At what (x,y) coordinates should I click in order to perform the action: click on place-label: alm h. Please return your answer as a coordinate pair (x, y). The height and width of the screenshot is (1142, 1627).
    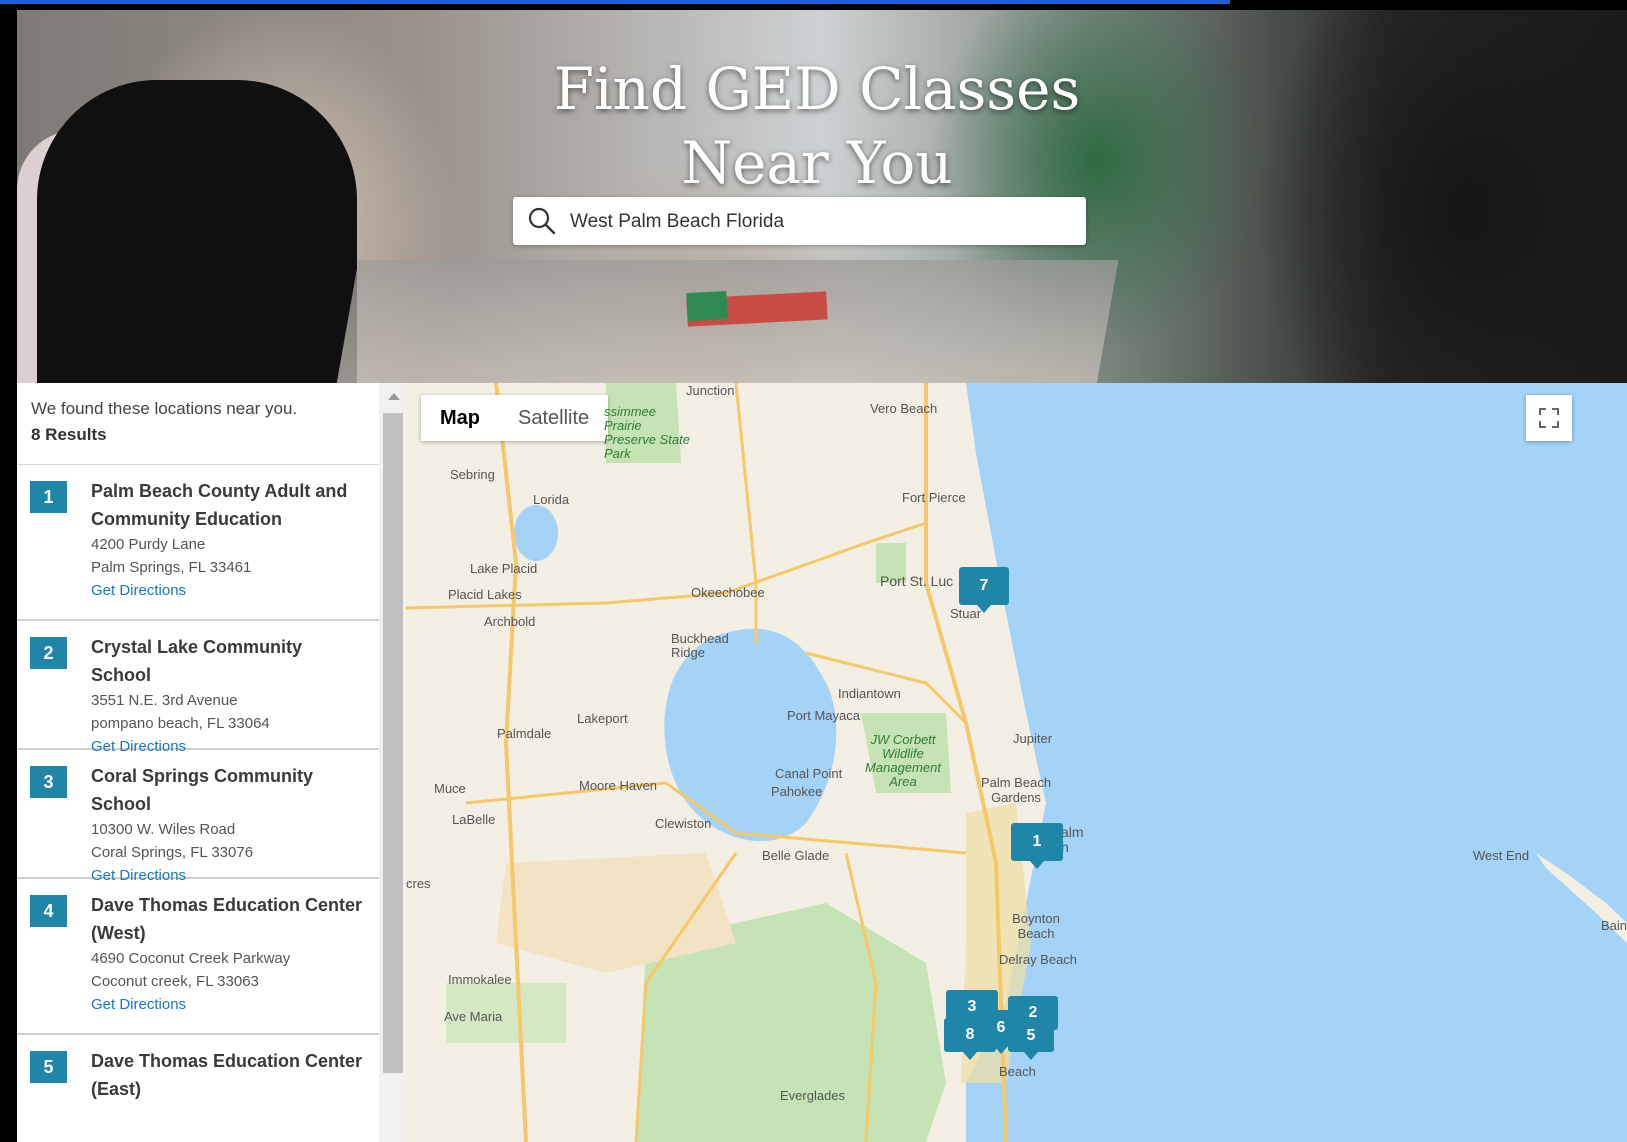
    Looking at the image, I should click on (1072, 839).